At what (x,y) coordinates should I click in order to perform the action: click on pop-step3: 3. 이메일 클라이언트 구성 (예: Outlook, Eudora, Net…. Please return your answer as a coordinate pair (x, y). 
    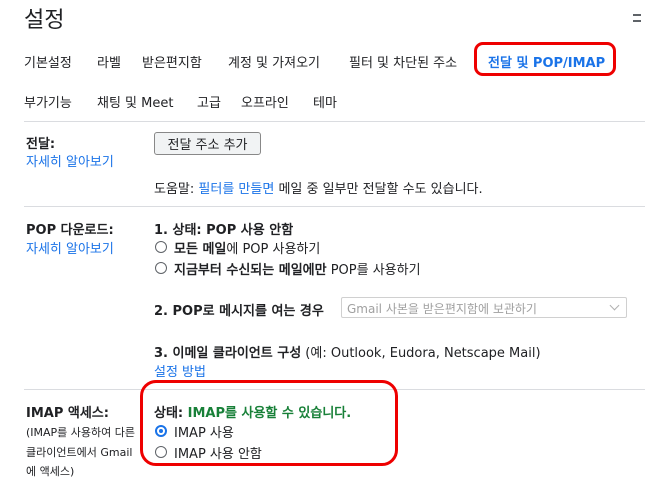
    Looking at the image, I should click on (347, 351).